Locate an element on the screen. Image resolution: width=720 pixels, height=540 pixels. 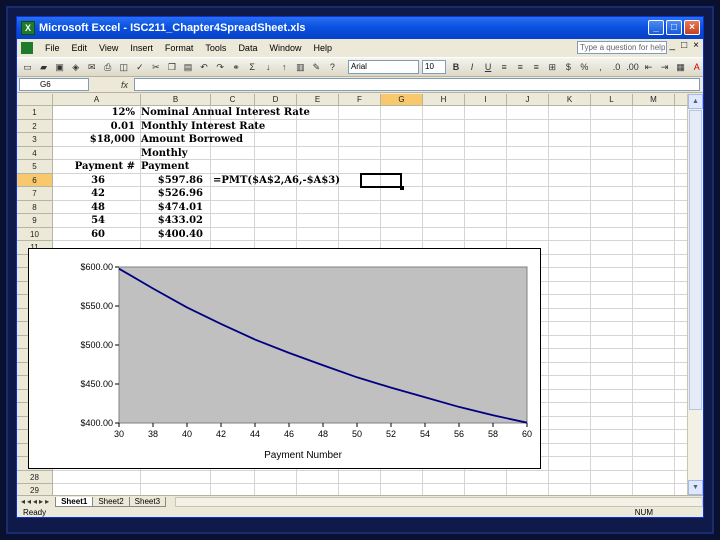
cell-a8: 48 is located at coordinates (79, 208).